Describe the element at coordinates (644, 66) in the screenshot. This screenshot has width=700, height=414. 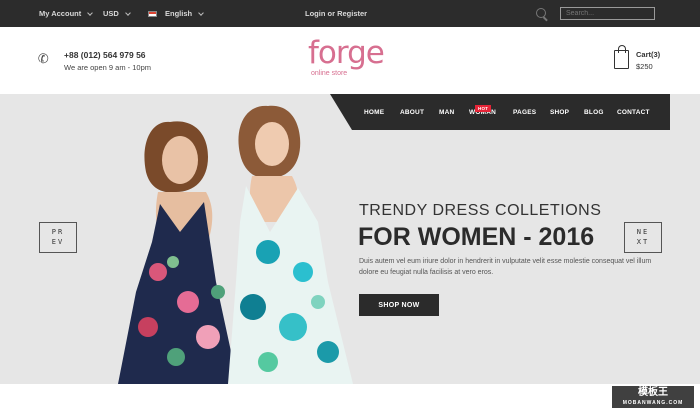
I see `cart-total: $250` at that location.